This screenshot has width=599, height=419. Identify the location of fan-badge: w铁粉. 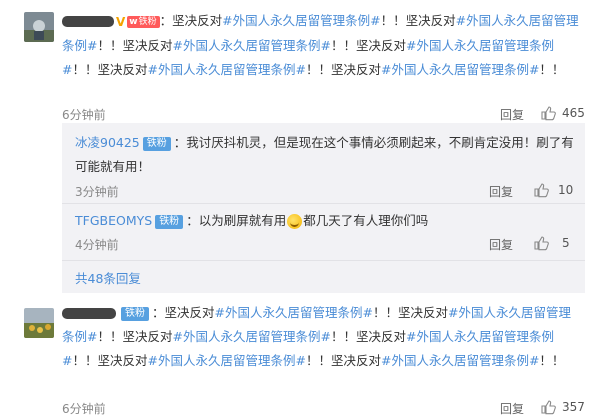
(143, 21).